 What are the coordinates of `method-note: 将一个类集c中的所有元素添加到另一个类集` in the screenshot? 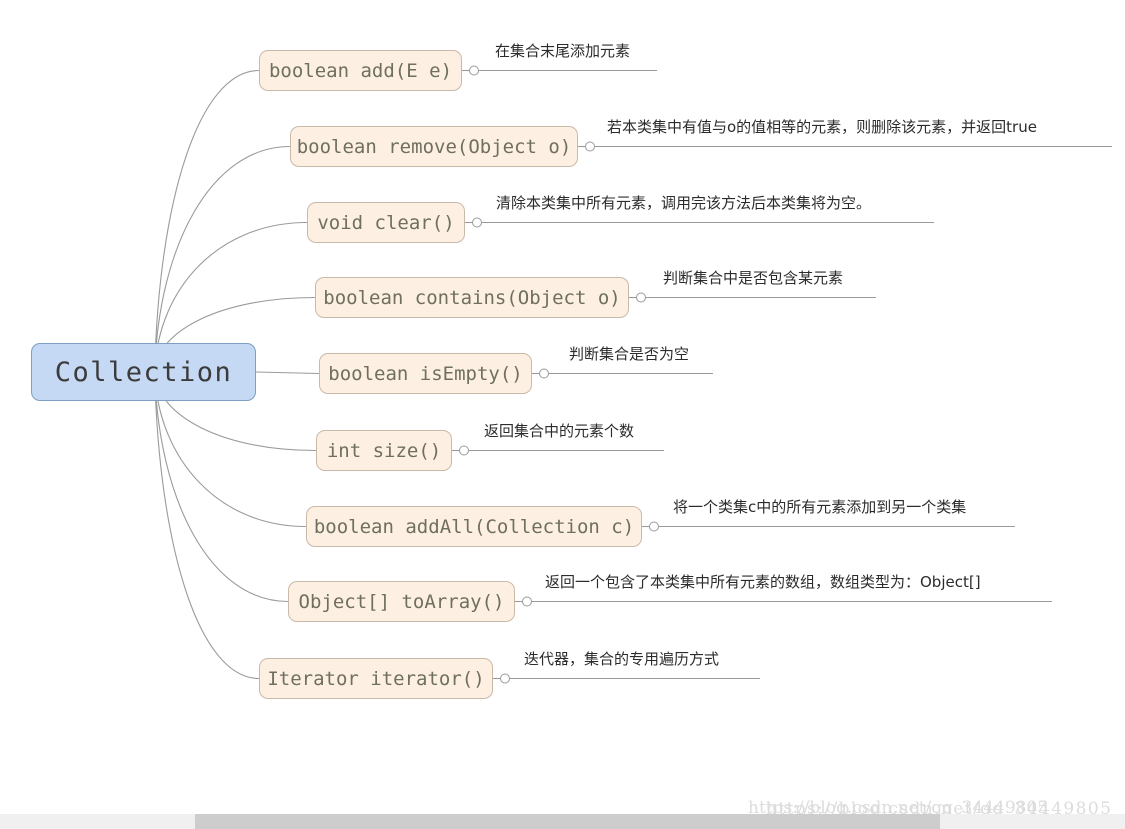 It's located at (820, 507).